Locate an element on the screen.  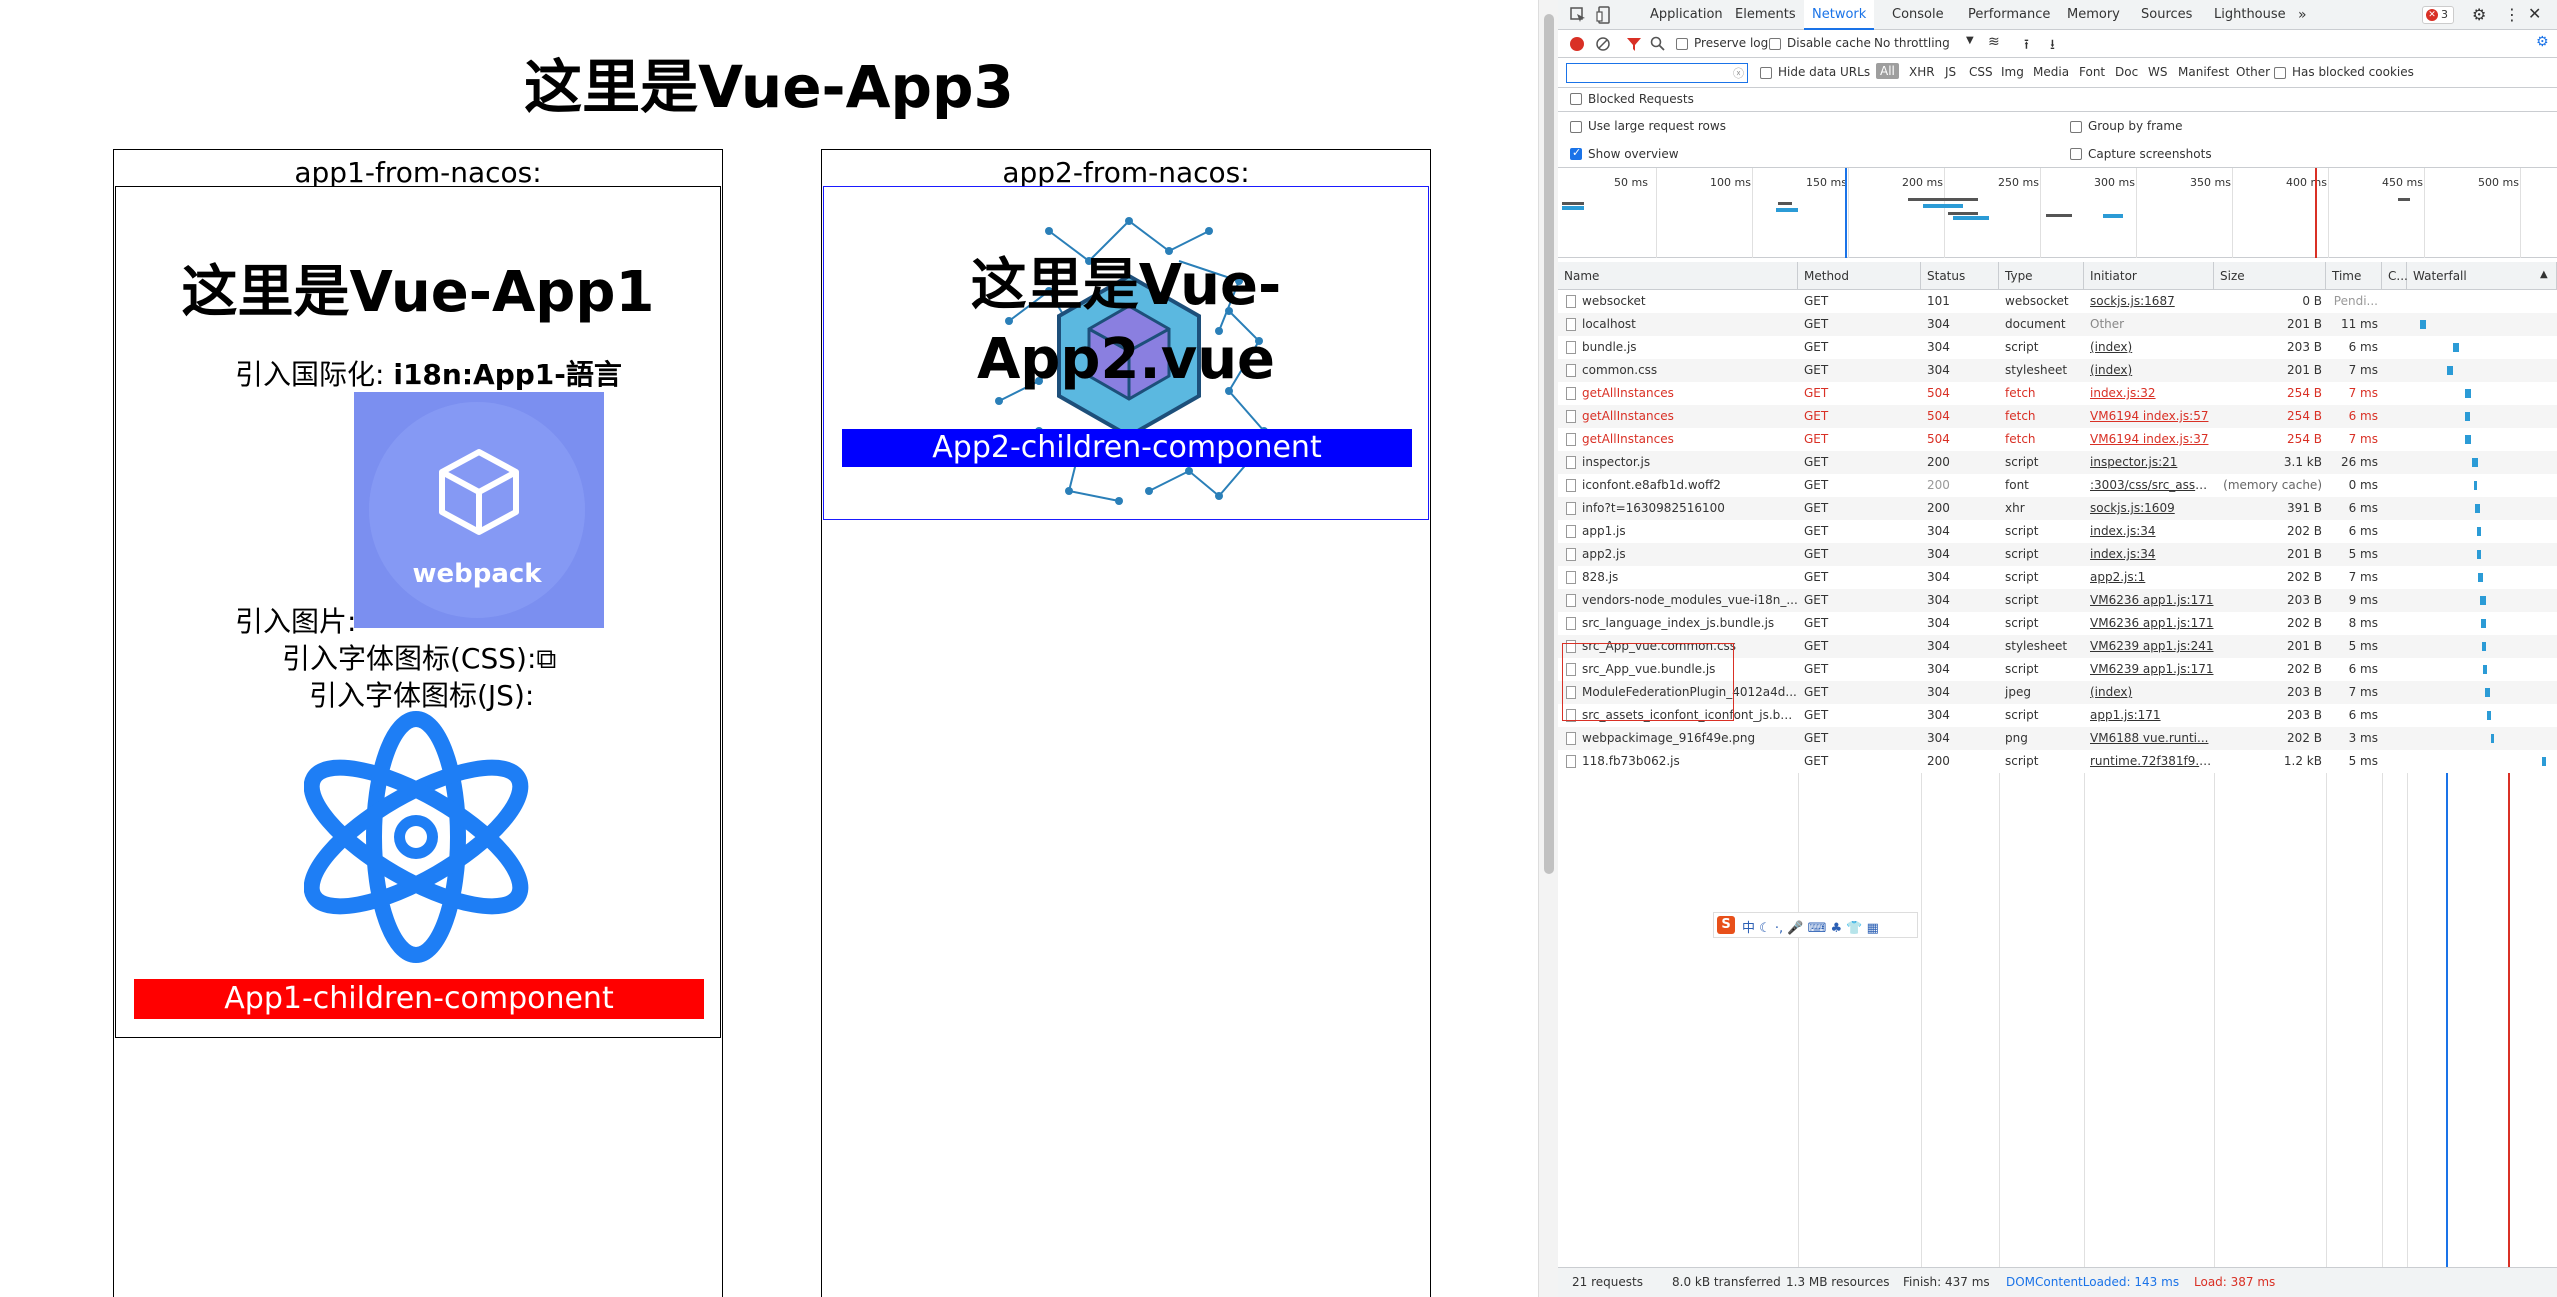
table-row: app2.js GET 304 script index.js:34 201 B 5 ms is located at coordinates (2057, 554).